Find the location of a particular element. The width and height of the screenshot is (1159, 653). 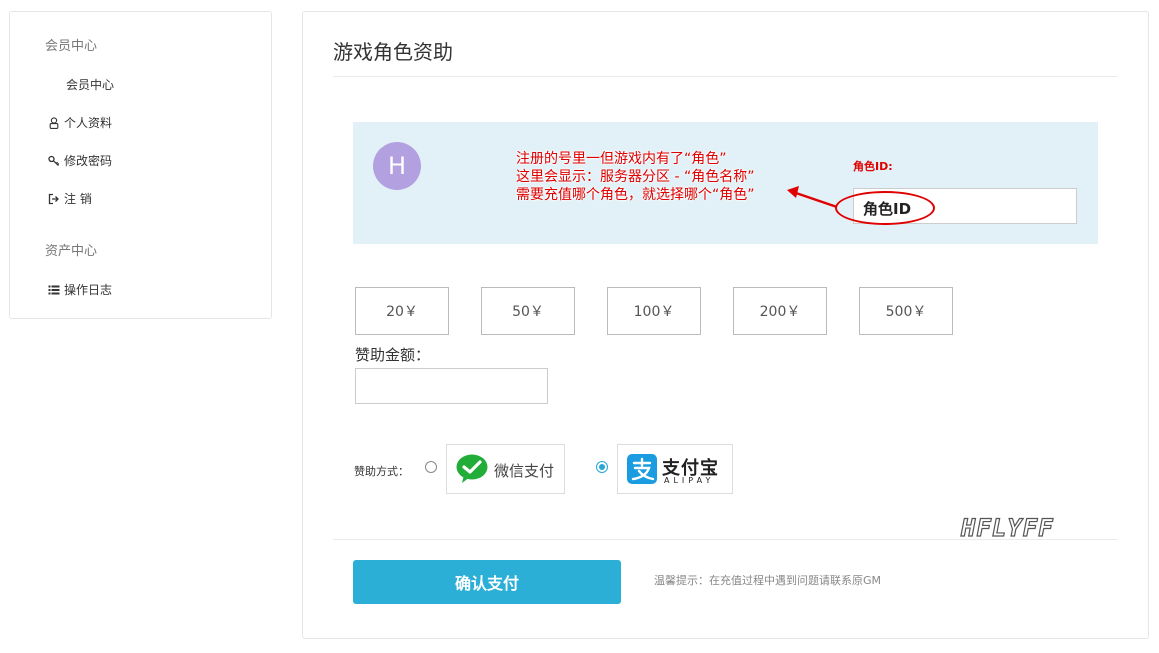

alipay-option: 支付宝 ALIPAY is located at coordinates (675, 469).